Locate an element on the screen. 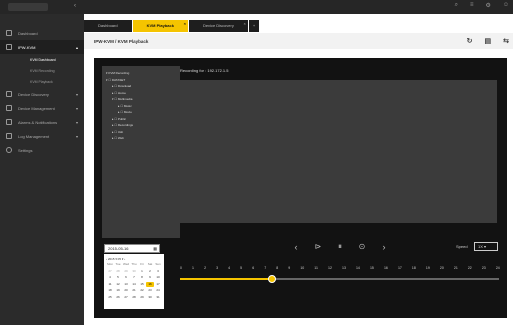 The image size is (513, 325). calendar-day: 10 is located at coordinates (158, 278).